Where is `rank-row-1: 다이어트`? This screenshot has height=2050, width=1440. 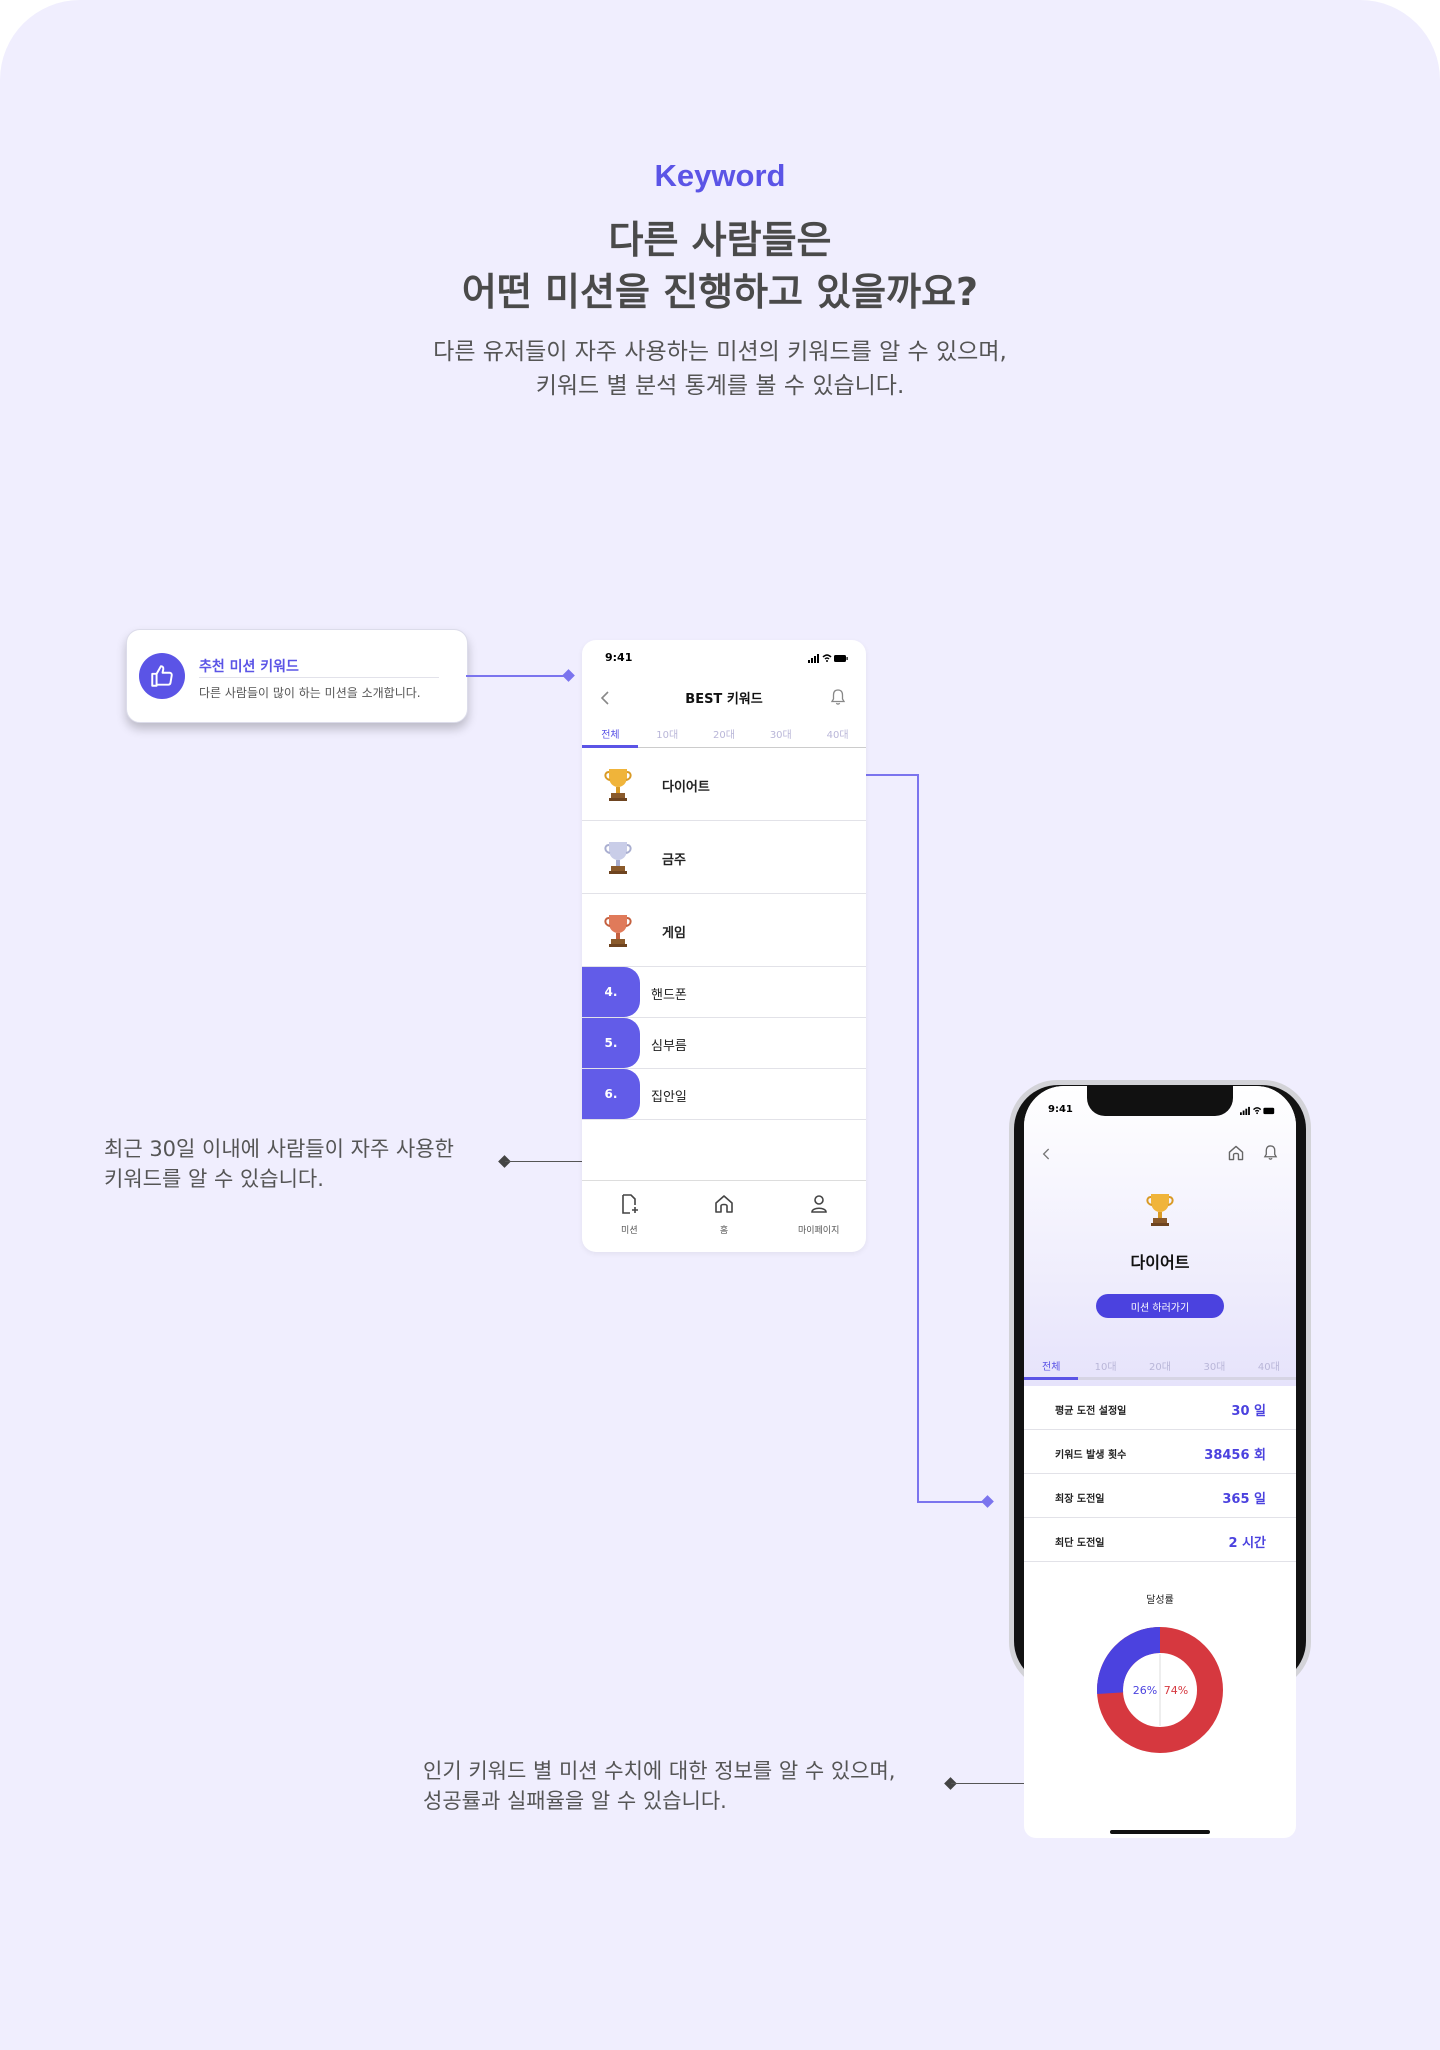
rank-row-1: 다이어트 is located at coordinates (724, 784).